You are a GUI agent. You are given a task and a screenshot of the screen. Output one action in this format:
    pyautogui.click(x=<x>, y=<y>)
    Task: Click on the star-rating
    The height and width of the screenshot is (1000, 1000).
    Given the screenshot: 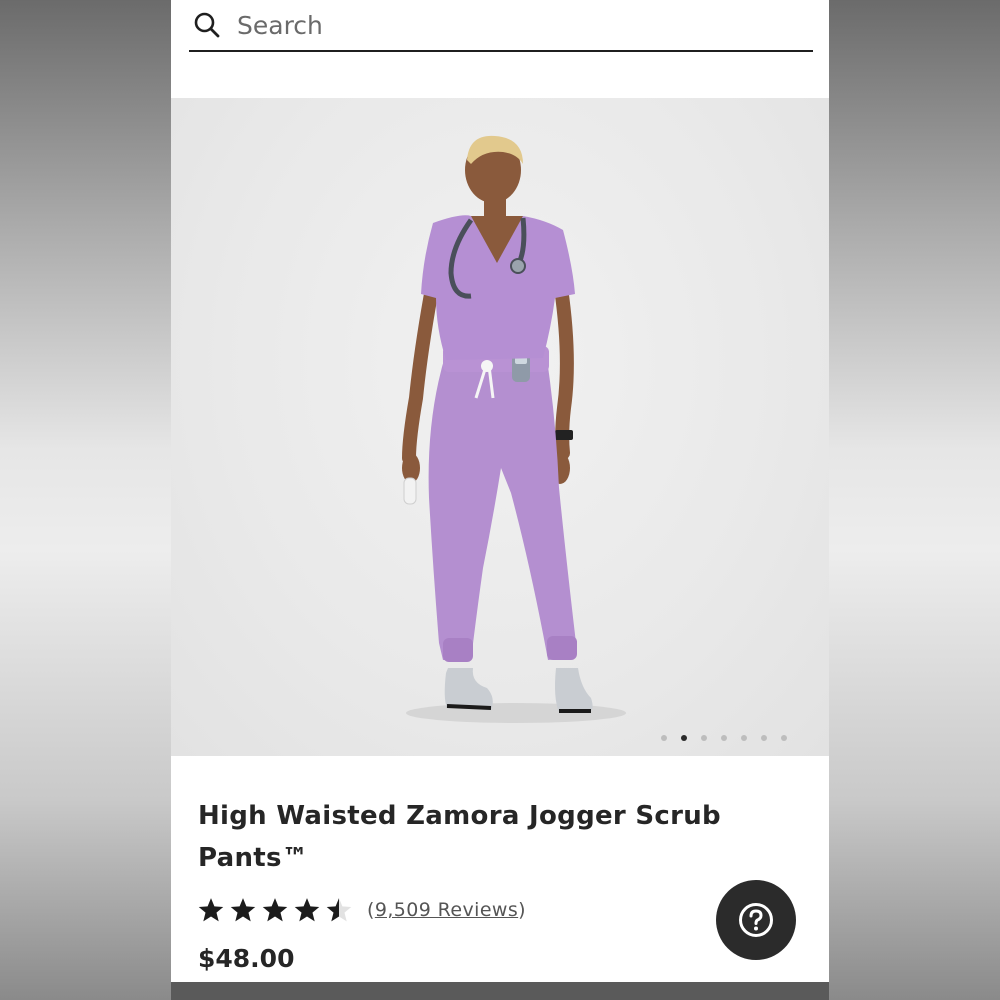 What is the action you would take?
    pyautogui.click(x=275, y=910)
    